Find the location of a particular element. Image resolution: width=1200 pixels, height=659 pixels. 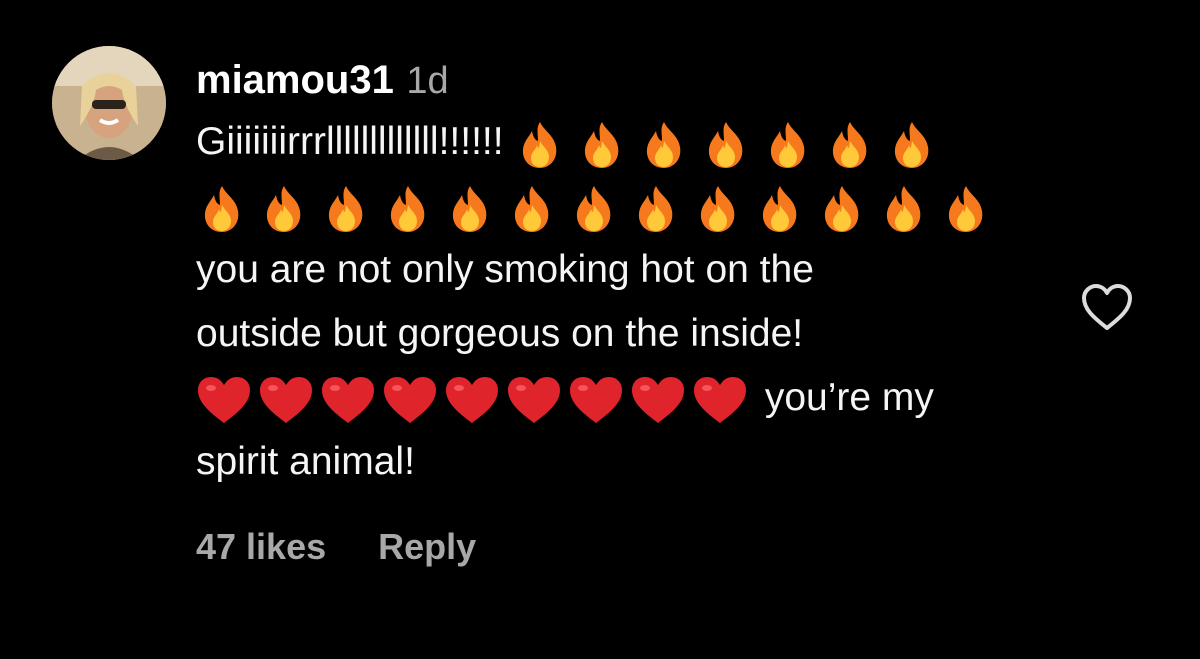

reply-button: Reply is located at coordinates (427, 546).